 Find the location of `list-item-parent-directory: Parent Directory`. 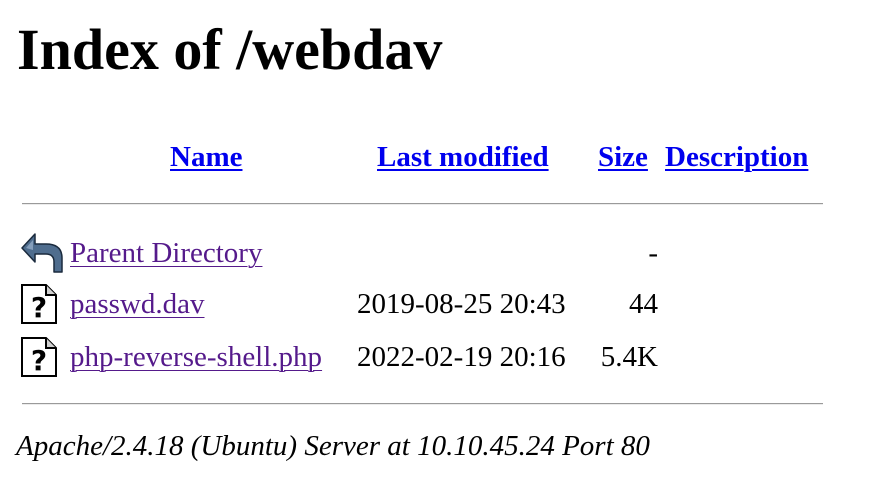

list-item-parent-directory: Parent Directory is located at coordinates (166, 253).